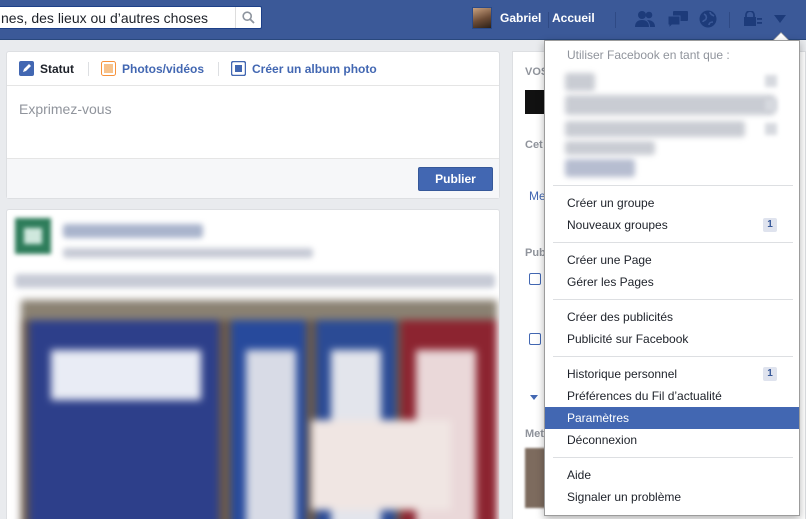  I want to click on menu-item-label: Nouveaux groupes, so click(617, 225).